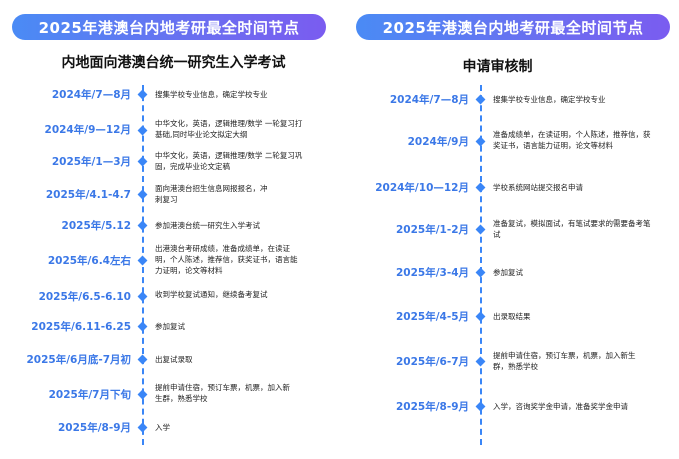  I want to click on timeline-date: 2025年/6.4左右, so click(89, 261).